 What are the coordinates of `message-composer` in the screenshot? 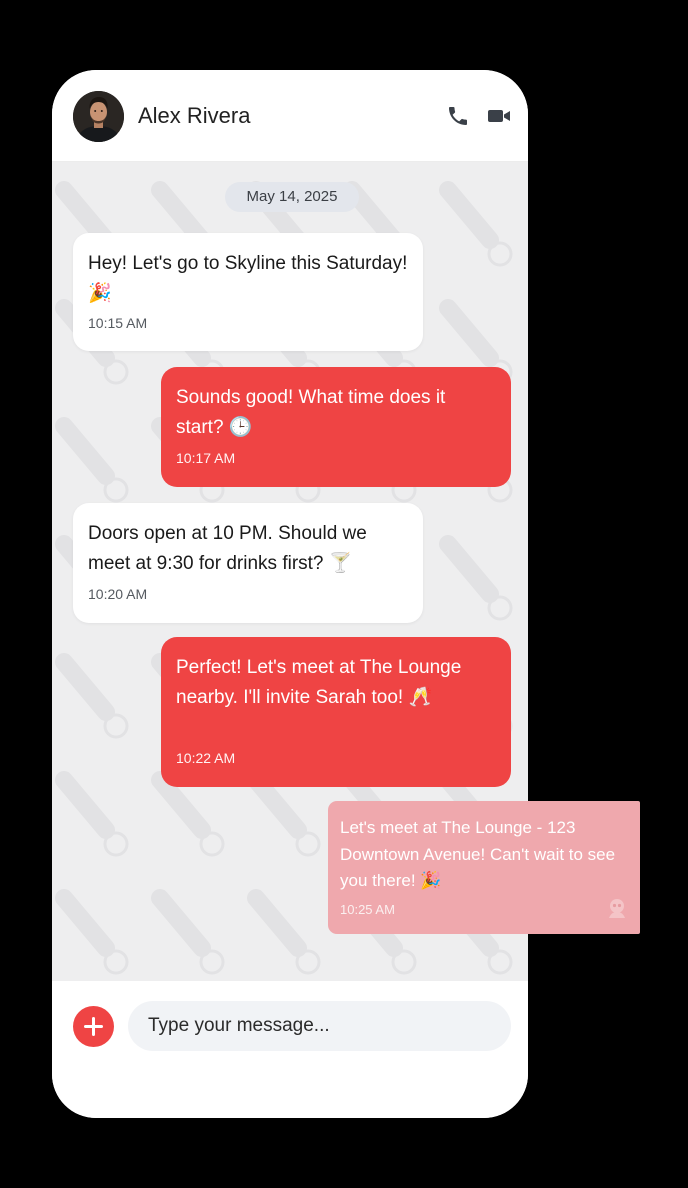 It's located at (290, 1049).